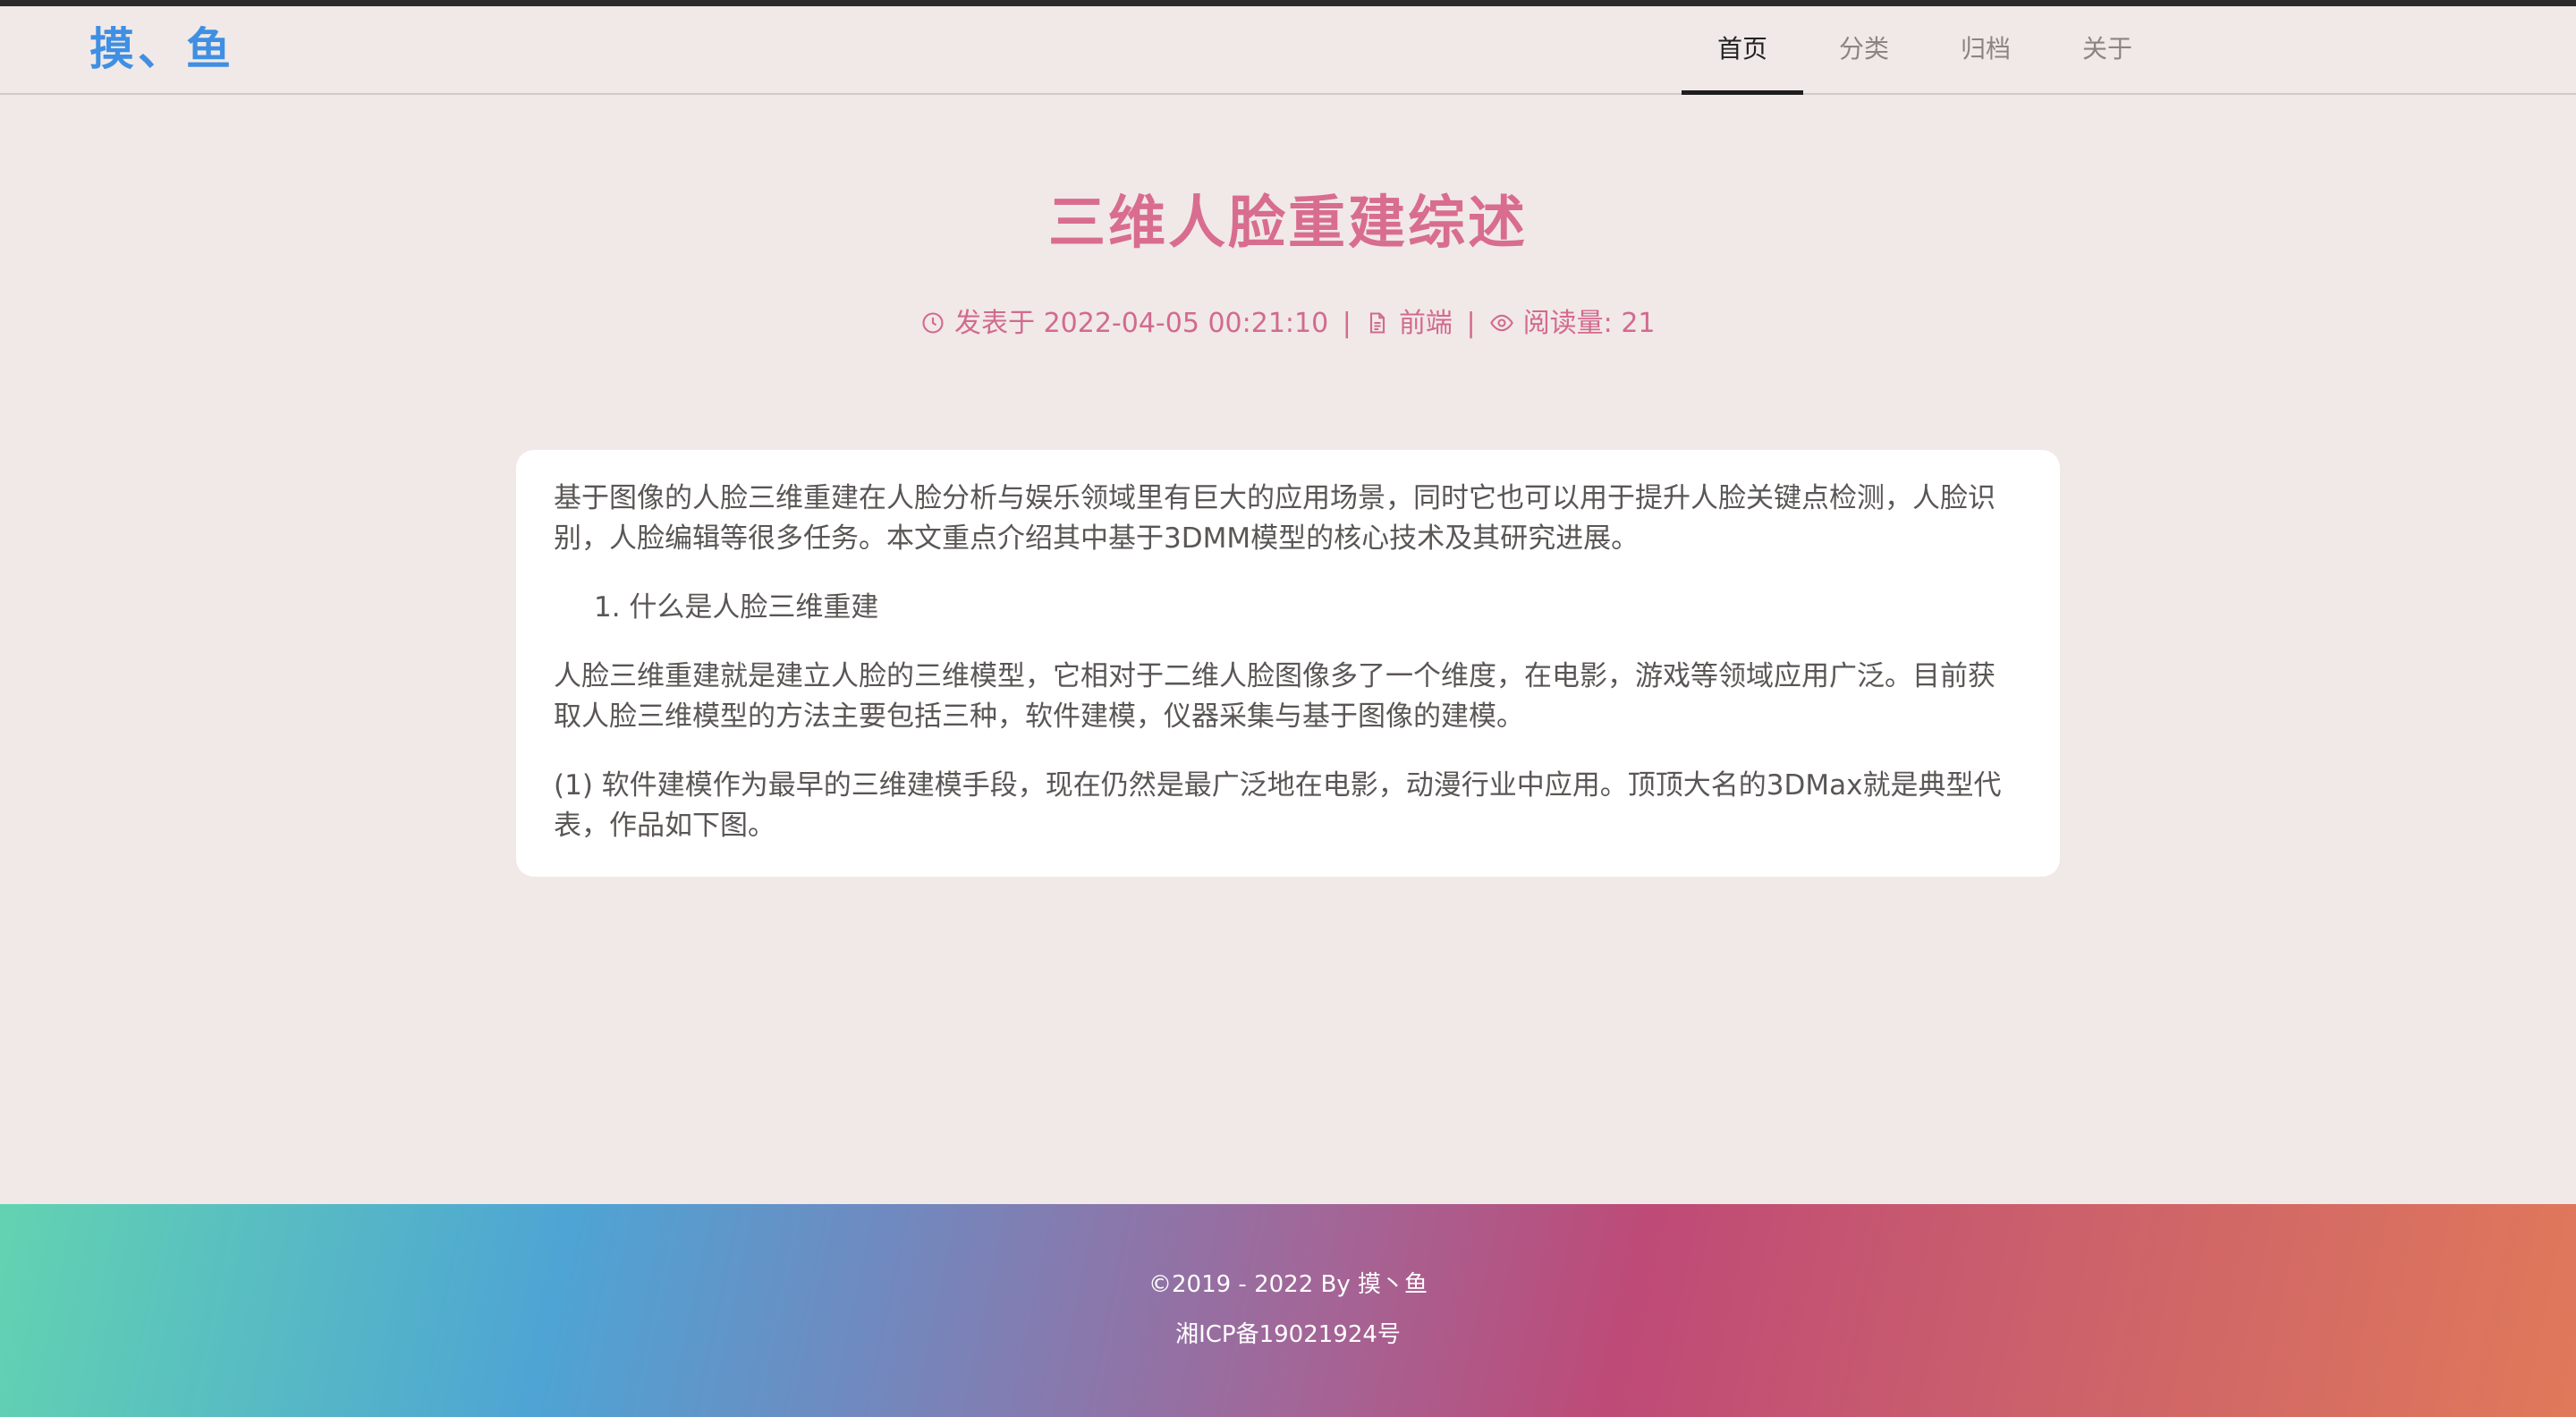 The height and width of the screenshot is (1417, 2576). Describe the element at coordinates (1567, 324) in the screenshot. I see `views-label: 阅读量:` at that location.